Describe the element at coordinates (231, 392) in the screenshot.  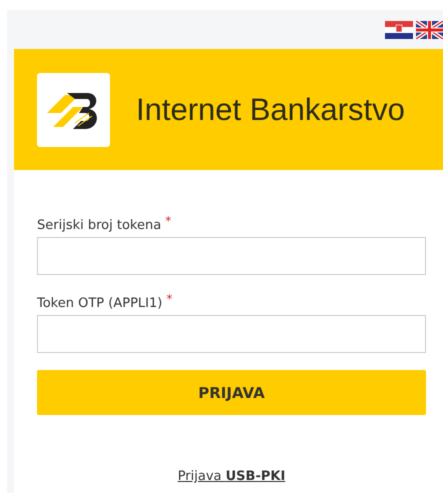
I see `login-button: PRIJAVA` at that location.